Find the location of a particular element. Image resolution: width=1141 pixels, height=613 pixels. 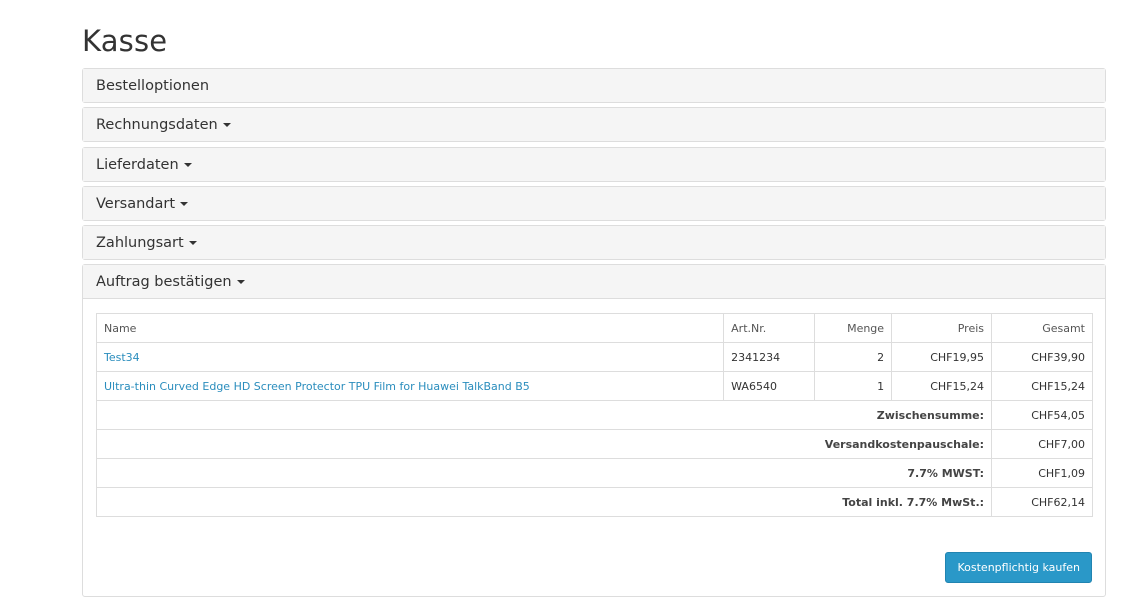

cell-menge: 1 is located at coordinates (853, 386).